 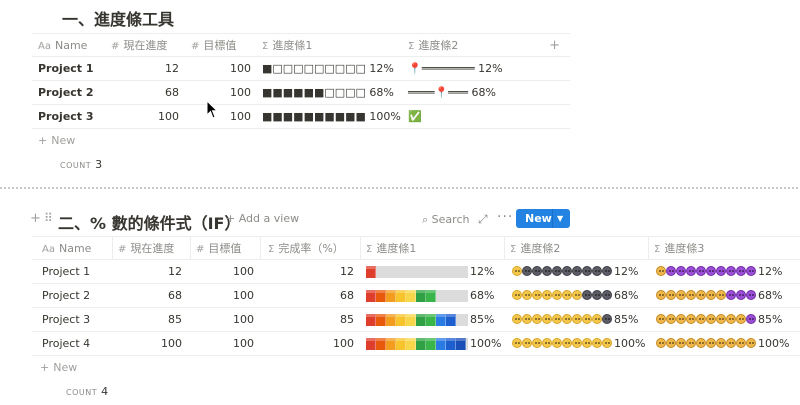 What do you see at coordinates (306, 248) in the screenshot?
I see `column-header-rate: Σ 完成率（%）` at bounding box center [306, 248].